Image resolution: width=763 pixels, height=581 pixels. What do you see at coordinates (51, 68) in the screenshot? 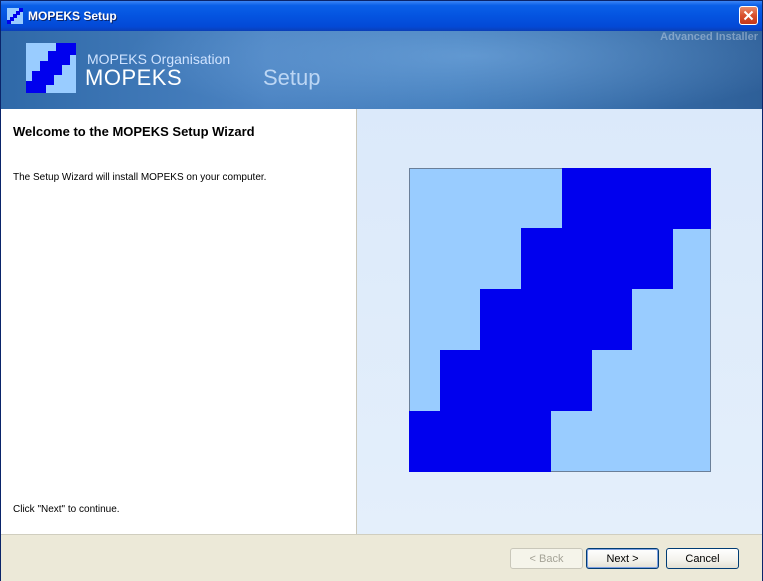
I see `banner-logo` at bounding box center [51, 68].